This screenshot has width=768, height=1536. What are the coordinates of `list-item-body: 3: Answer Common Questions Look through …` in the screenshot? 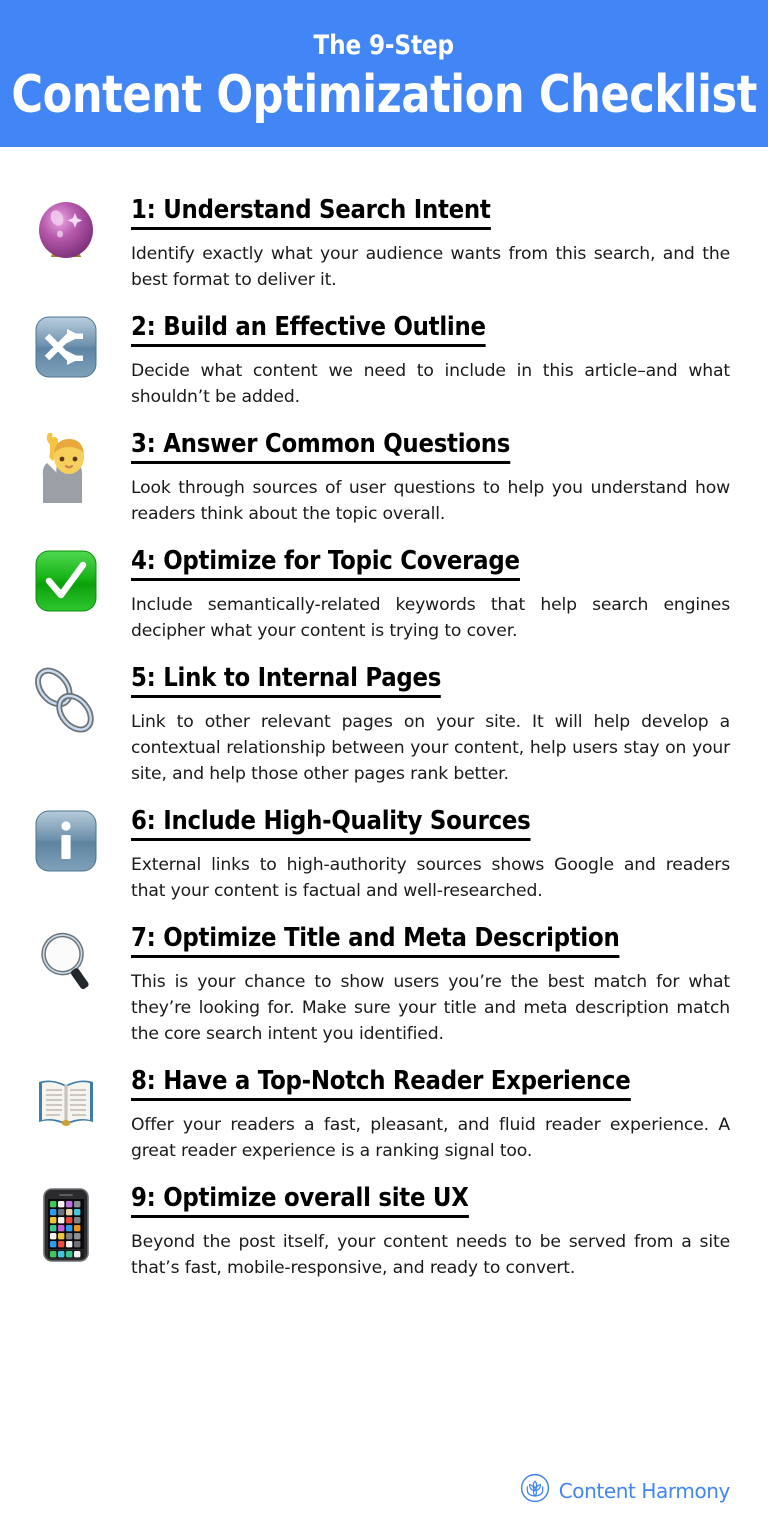 It's located at (414, 478).